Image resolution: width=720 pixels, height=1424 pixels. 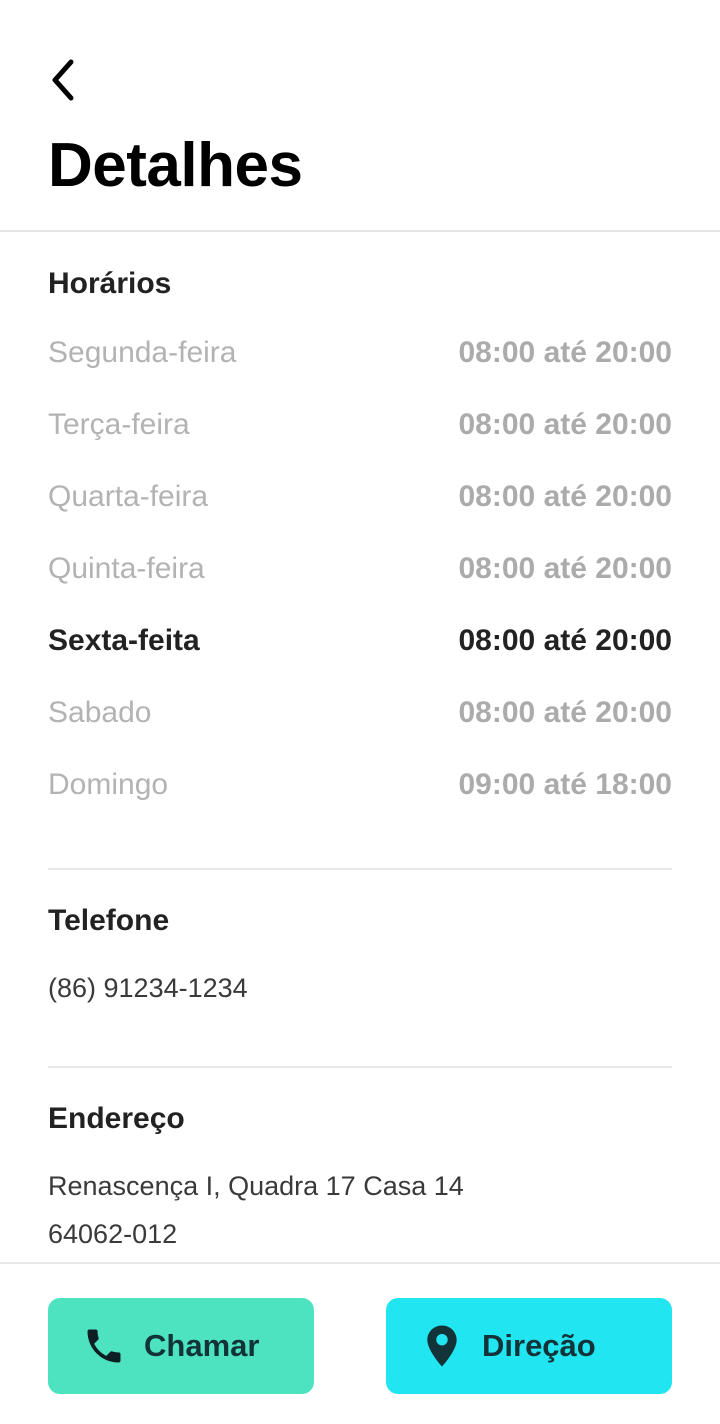 What do you see at coordinates (124, 640) in the screenshot?
I see `day-label: Sexta-feita` at bounding box center [124, 640].